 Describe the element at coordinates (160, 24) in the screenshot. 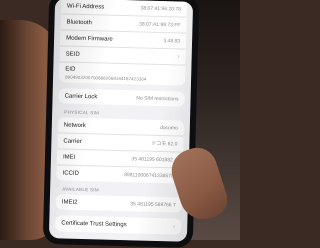

I see `bluetooth-value: 38:07:A1:99:73:FF` at that location.